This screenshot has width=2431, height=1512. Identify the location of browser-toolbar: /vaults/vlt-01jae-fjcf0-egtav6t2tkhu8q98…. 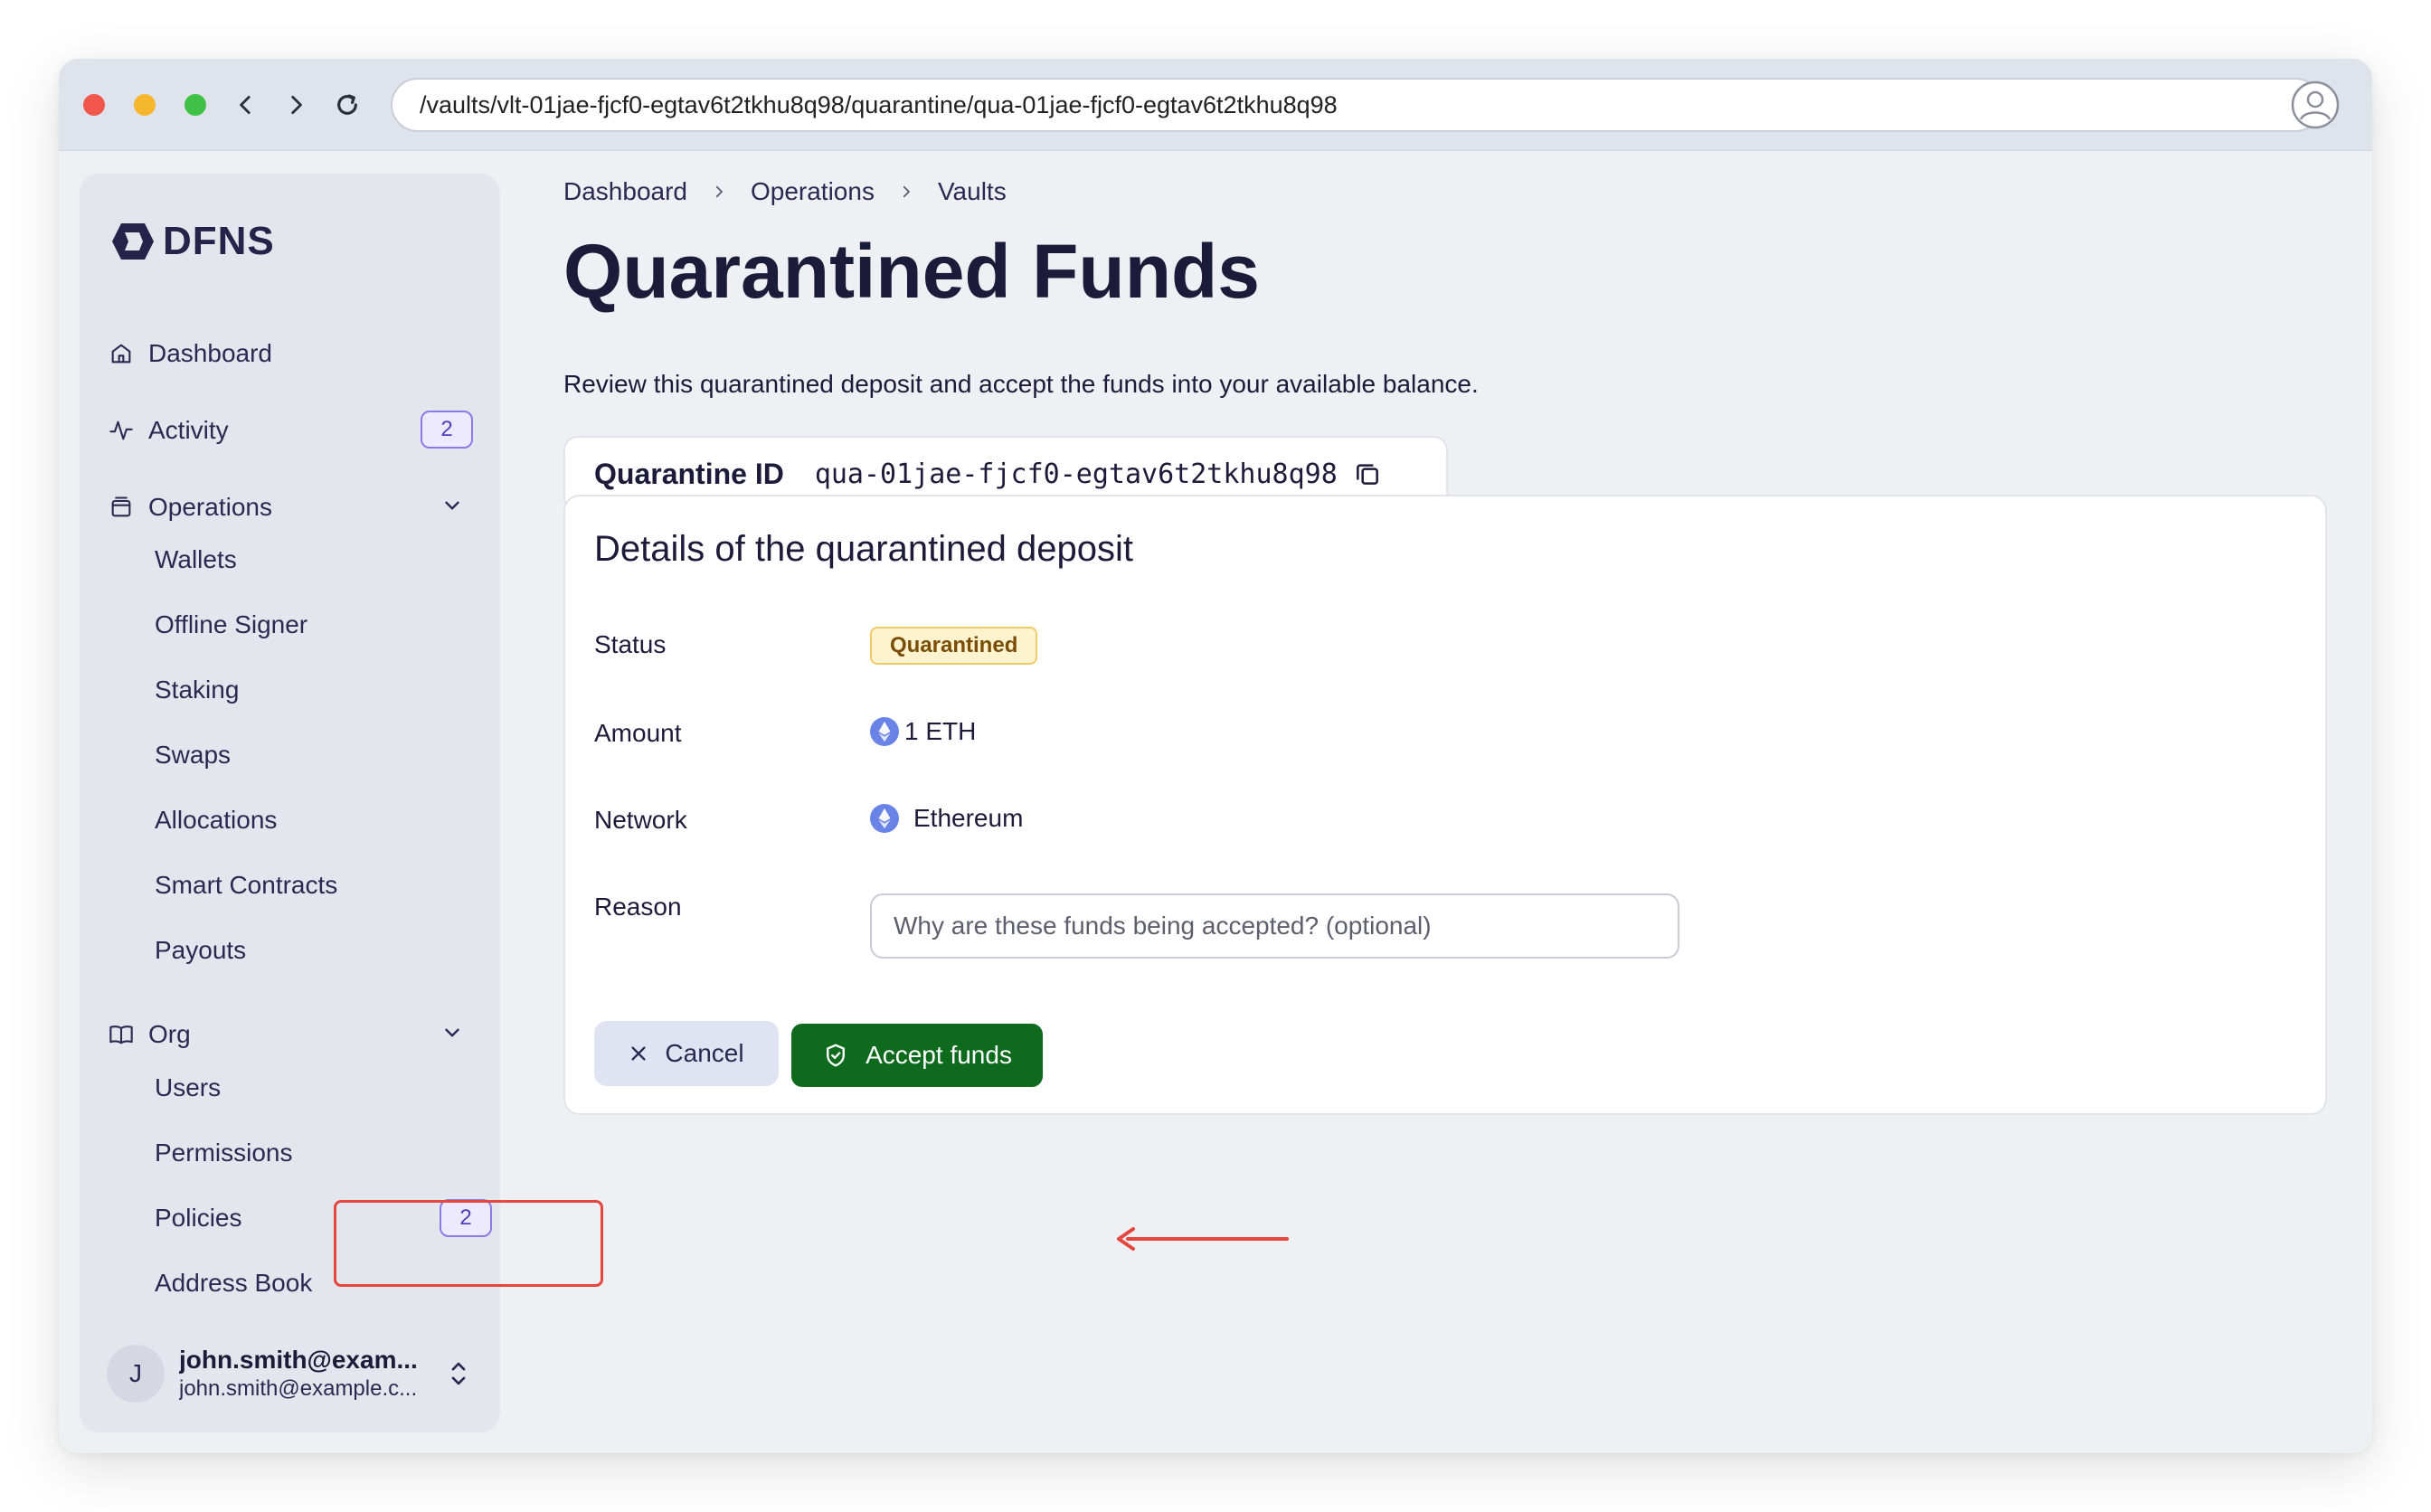
(1215, 105).